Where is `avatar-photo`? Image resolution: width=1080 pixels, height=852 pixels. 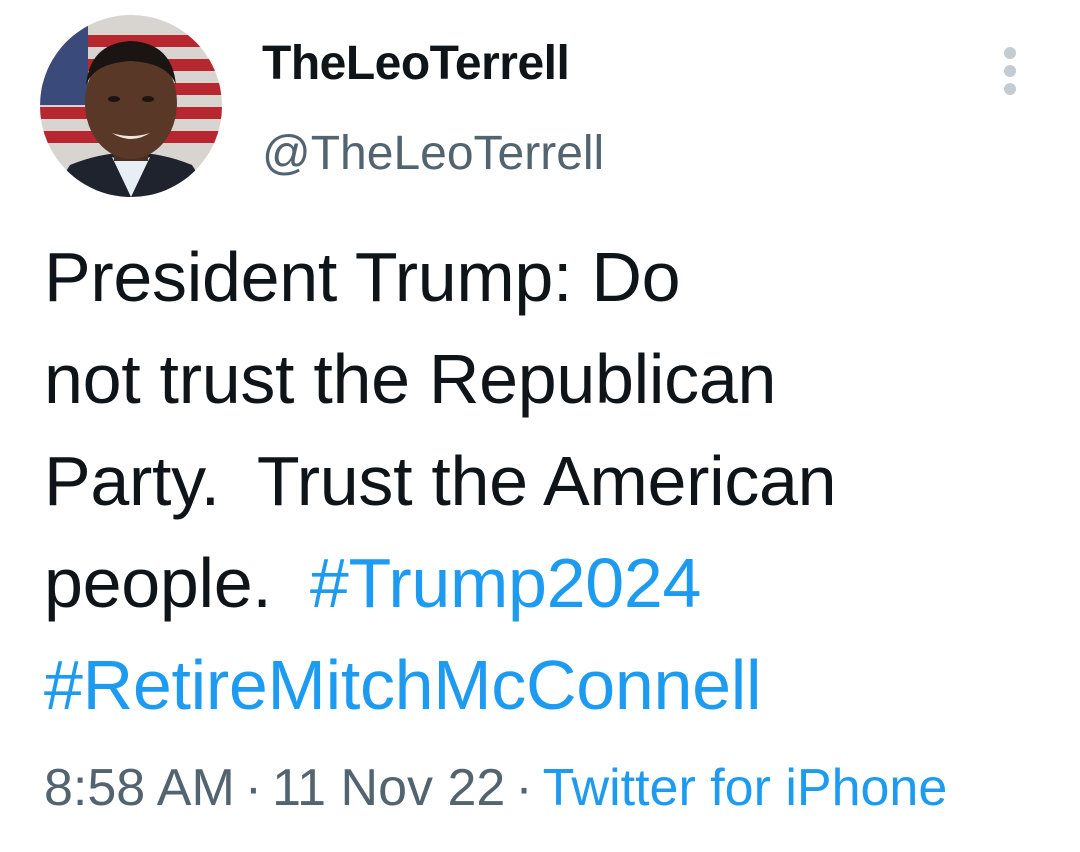
avatar-photo is located at coordinates (131, 106).